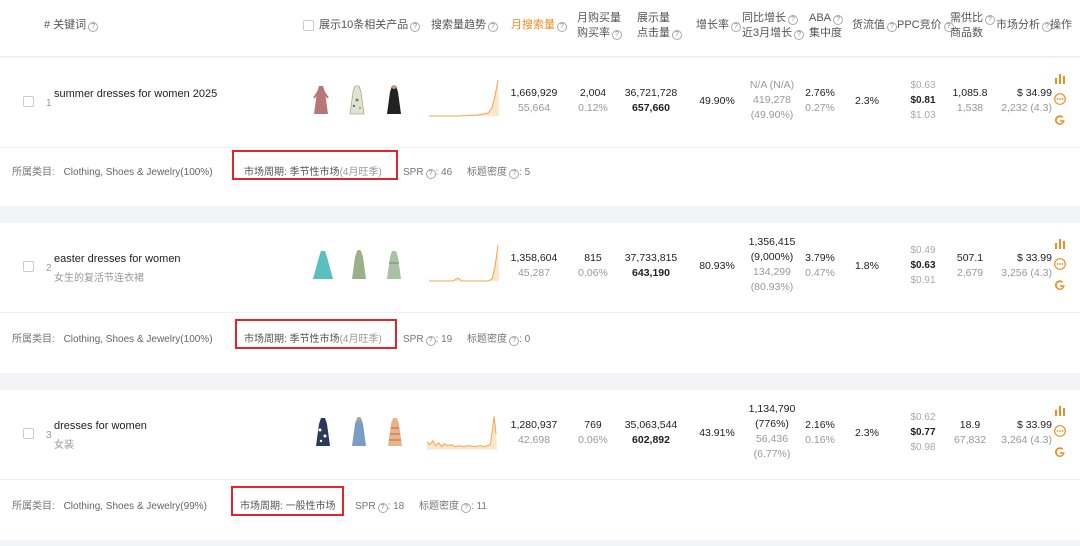  Describe the element at coordinates (135, 94) in the screenshot. I see `keyword-text: summer dresses for women 2025` at that location.